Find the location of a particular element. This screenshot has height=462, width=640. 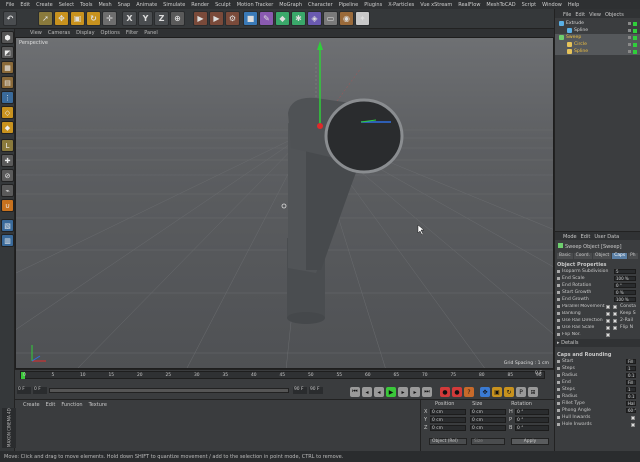

apply-button: Apply is located at coordinates (530, 441).